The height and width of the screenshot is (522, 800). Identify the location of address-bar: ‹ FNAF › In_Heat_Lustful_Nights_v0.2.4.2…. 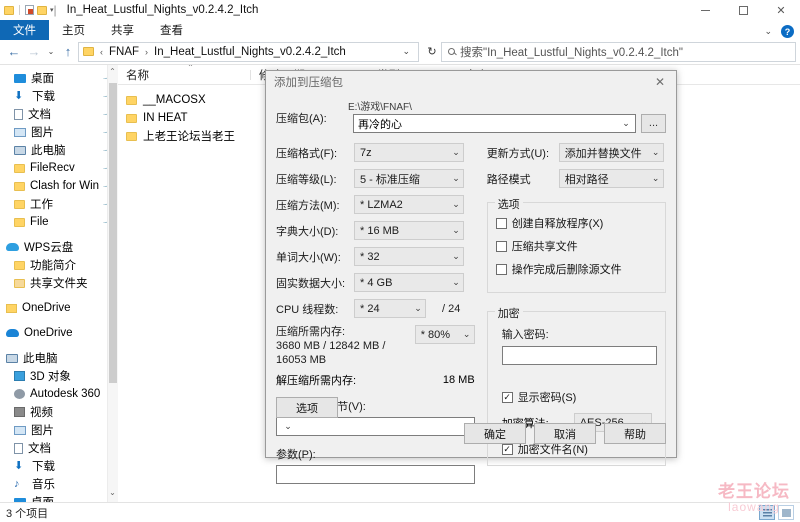
(248, 51).